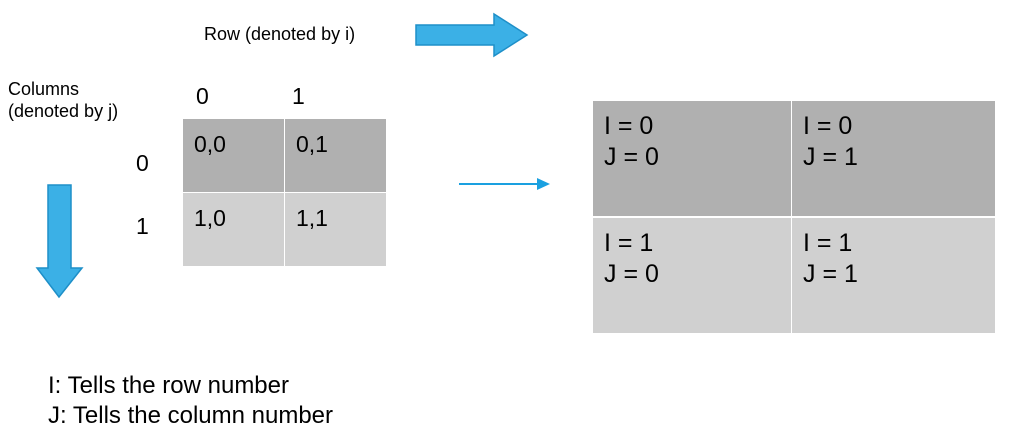 This screenshot has width=1022, height=446. What do you see at coordinates (210, 218) in the screenshot?
I see `cell-label: 1,0` at bounding box center [210, 218].